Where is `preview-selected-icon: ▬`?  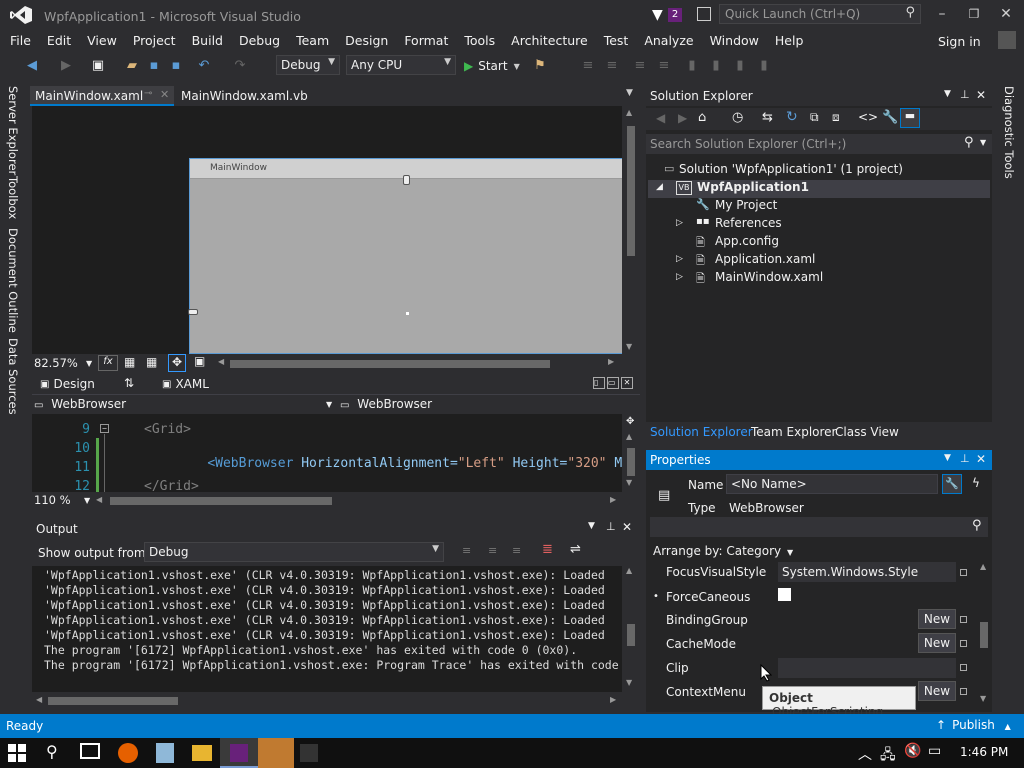 preview-selected-icon: ▬ is located at coordinates (910, 118).